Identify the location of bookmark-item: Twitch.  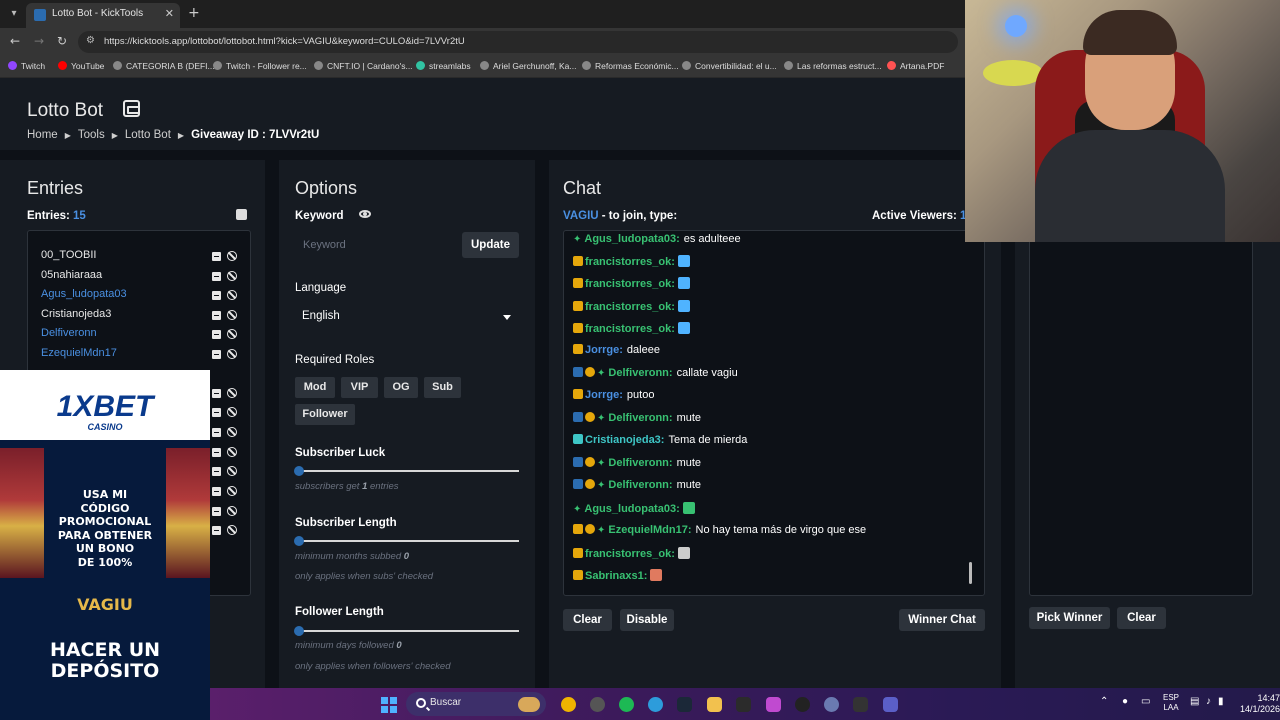
(26, 66).